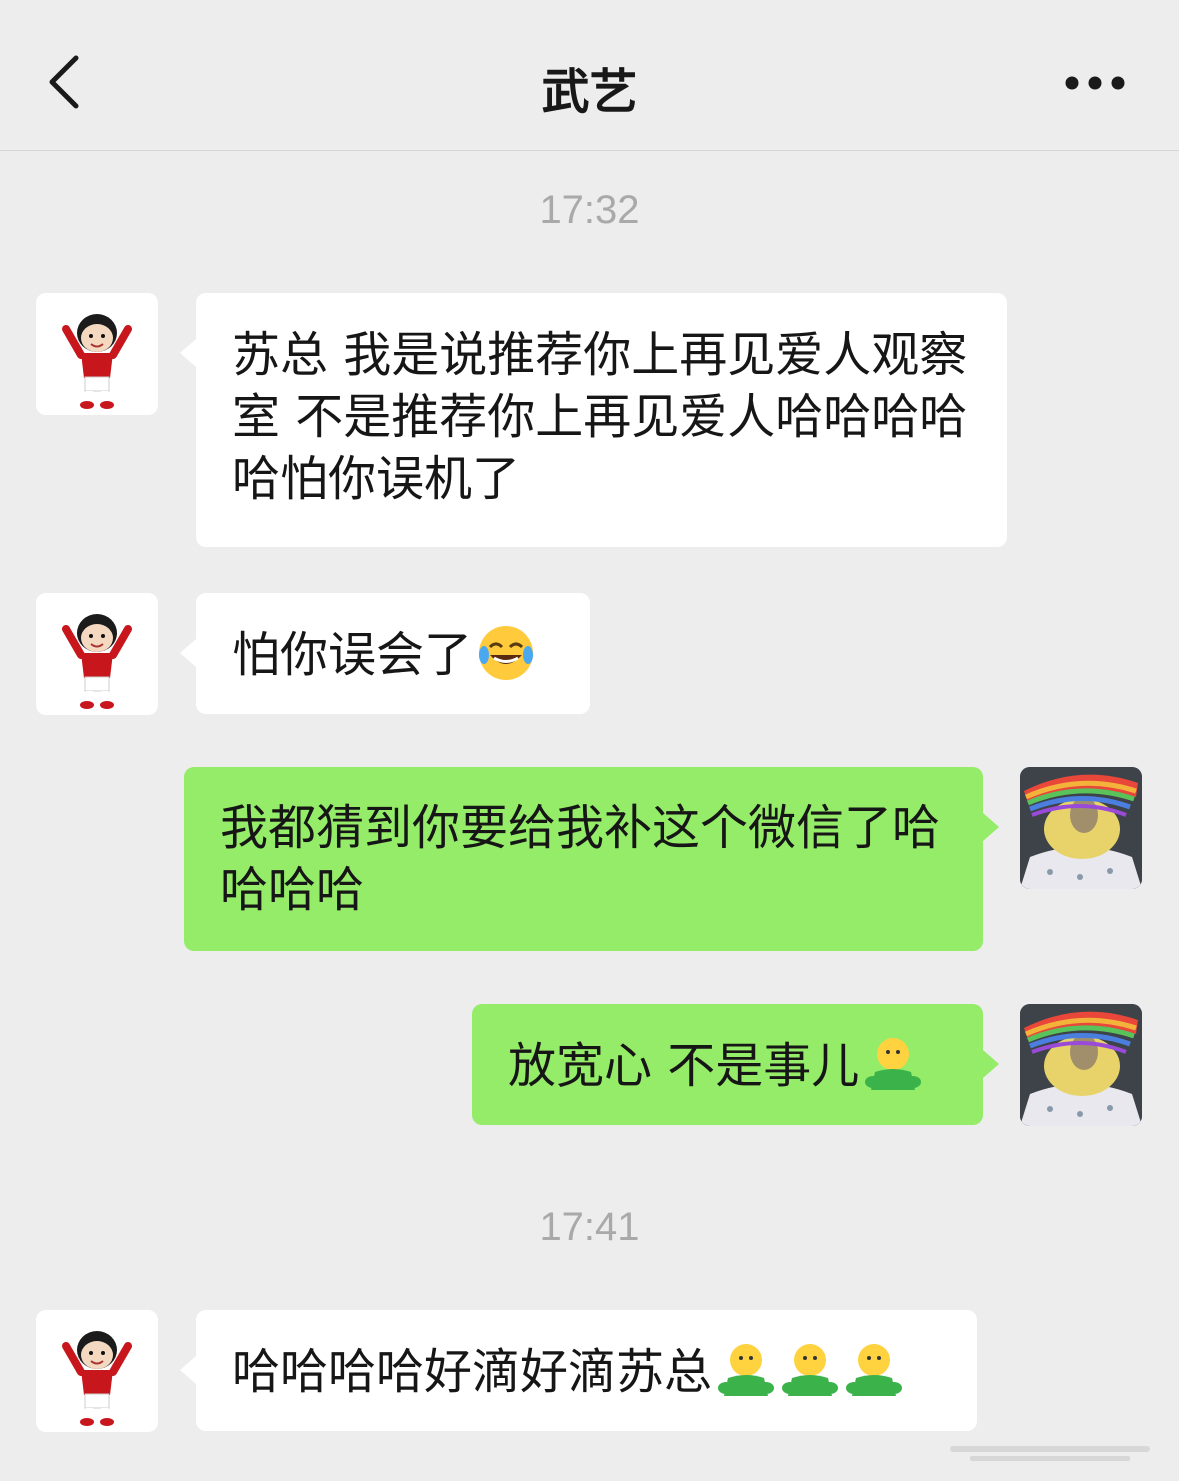 Image resolution: width=1179 pixels, height=1481 pixels. Describe the element at coordinates (472, 1372) in the screenshot. I see `message-text: 哈哈哈哈好滴好滴苏总` at that location.